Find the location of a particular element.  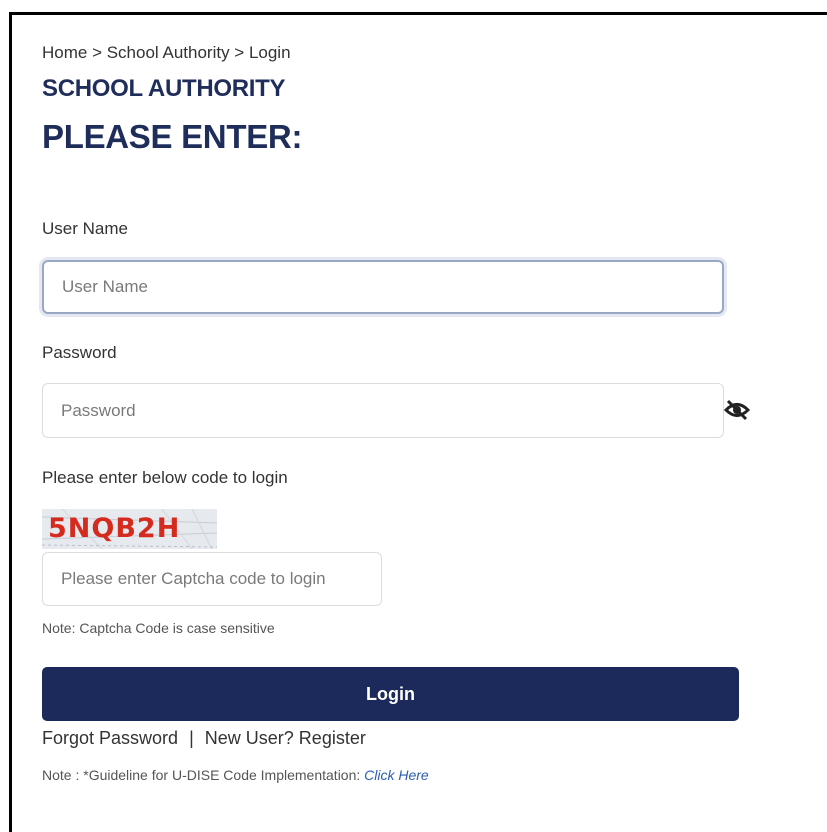

guideline-link: Click Here is located at coordinates (396, 775).